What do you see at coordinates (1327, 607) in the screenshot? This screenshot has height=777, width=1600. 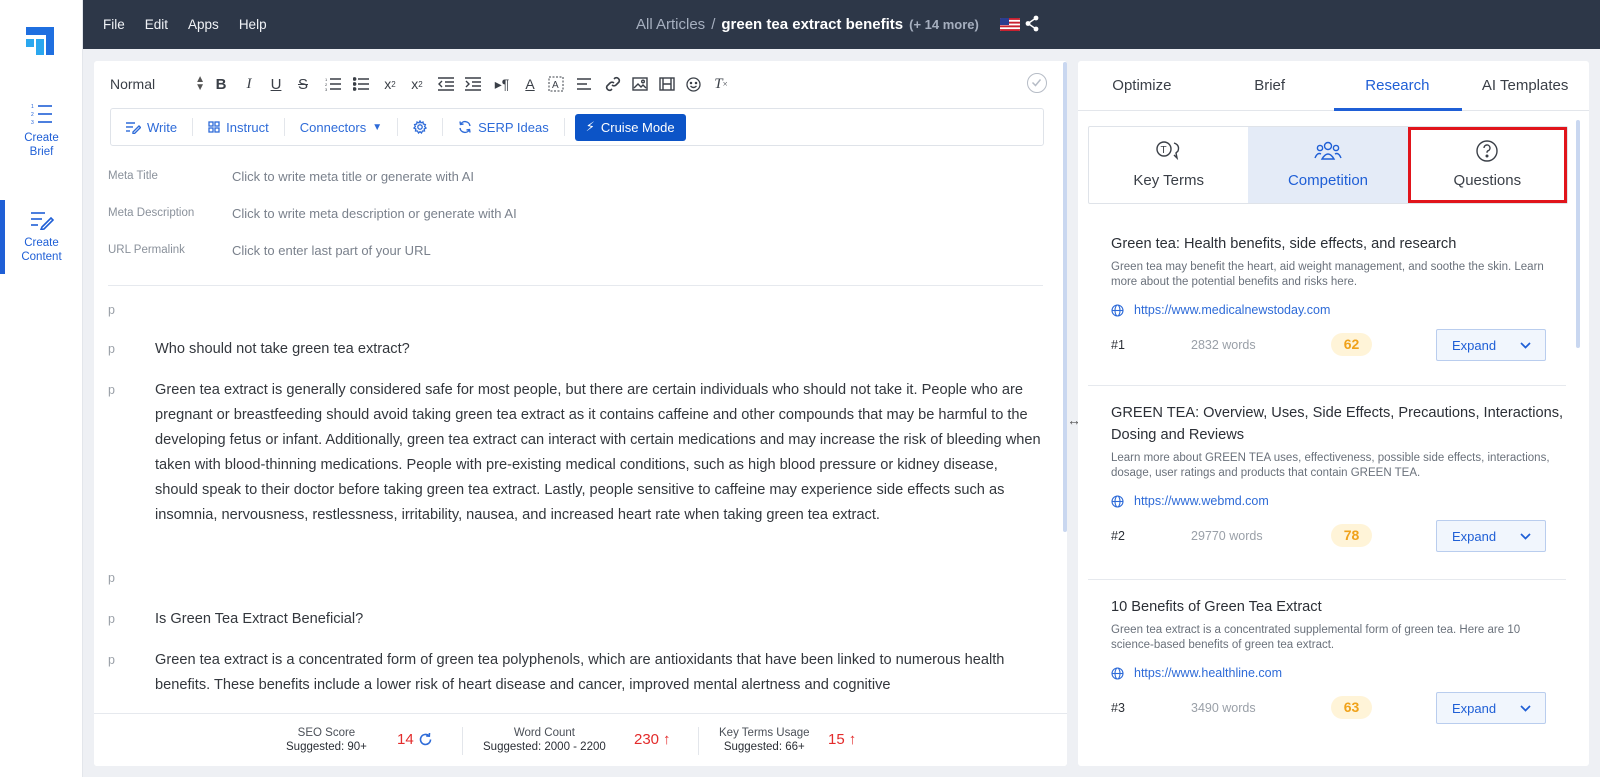 I see `result-title: 10 Benefits of Green Tea Extract` at bounding box center [1327, 607].